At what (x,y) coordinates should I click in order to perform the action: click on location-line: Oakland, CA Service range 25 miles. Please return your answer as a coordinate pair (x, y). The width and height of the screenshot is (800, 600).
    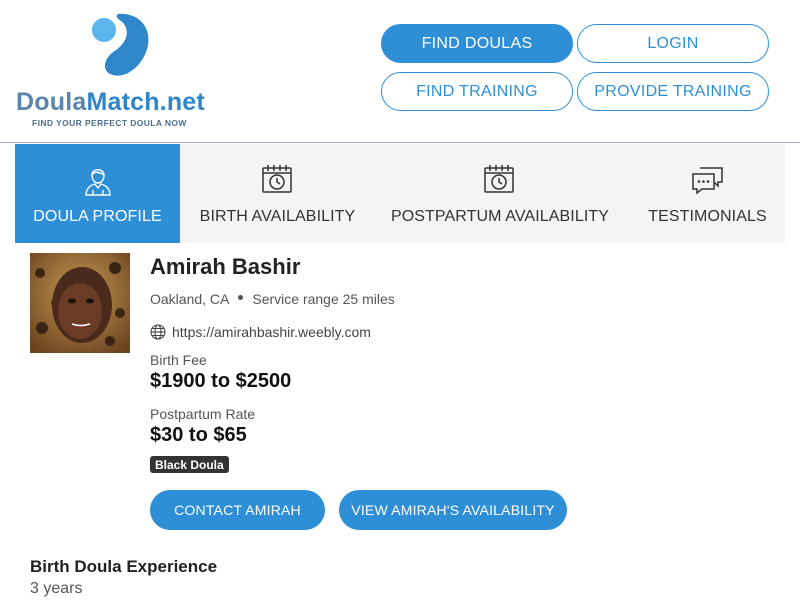
    Looking at the image, I should click on (272, 299).